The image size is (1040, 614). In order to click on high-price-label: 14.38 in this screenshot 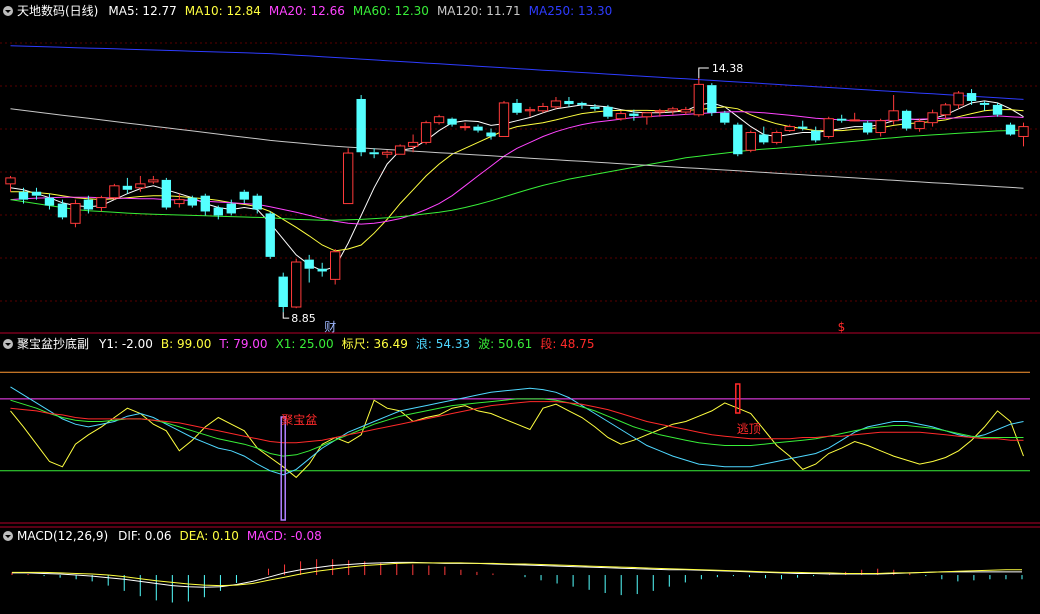, I will do `click(728, 68)`.